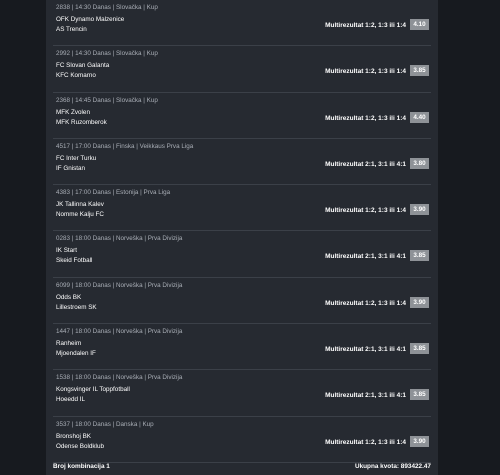 This screenshot has width=500, height=475. What do you see at coordinates (69, 344) in the screenshot?
I see `home-team: Ranheim` at bounding box center [69, 344].